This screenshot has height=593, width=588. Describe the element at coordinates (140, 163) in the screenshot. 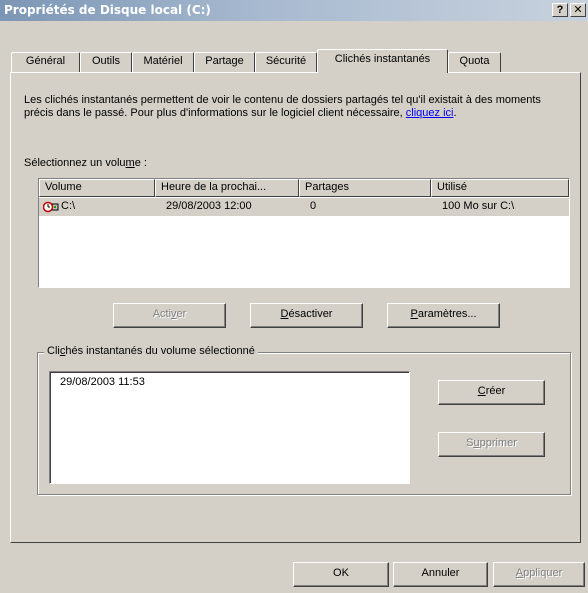

I see `select-volume-label-end: e :` at that location.